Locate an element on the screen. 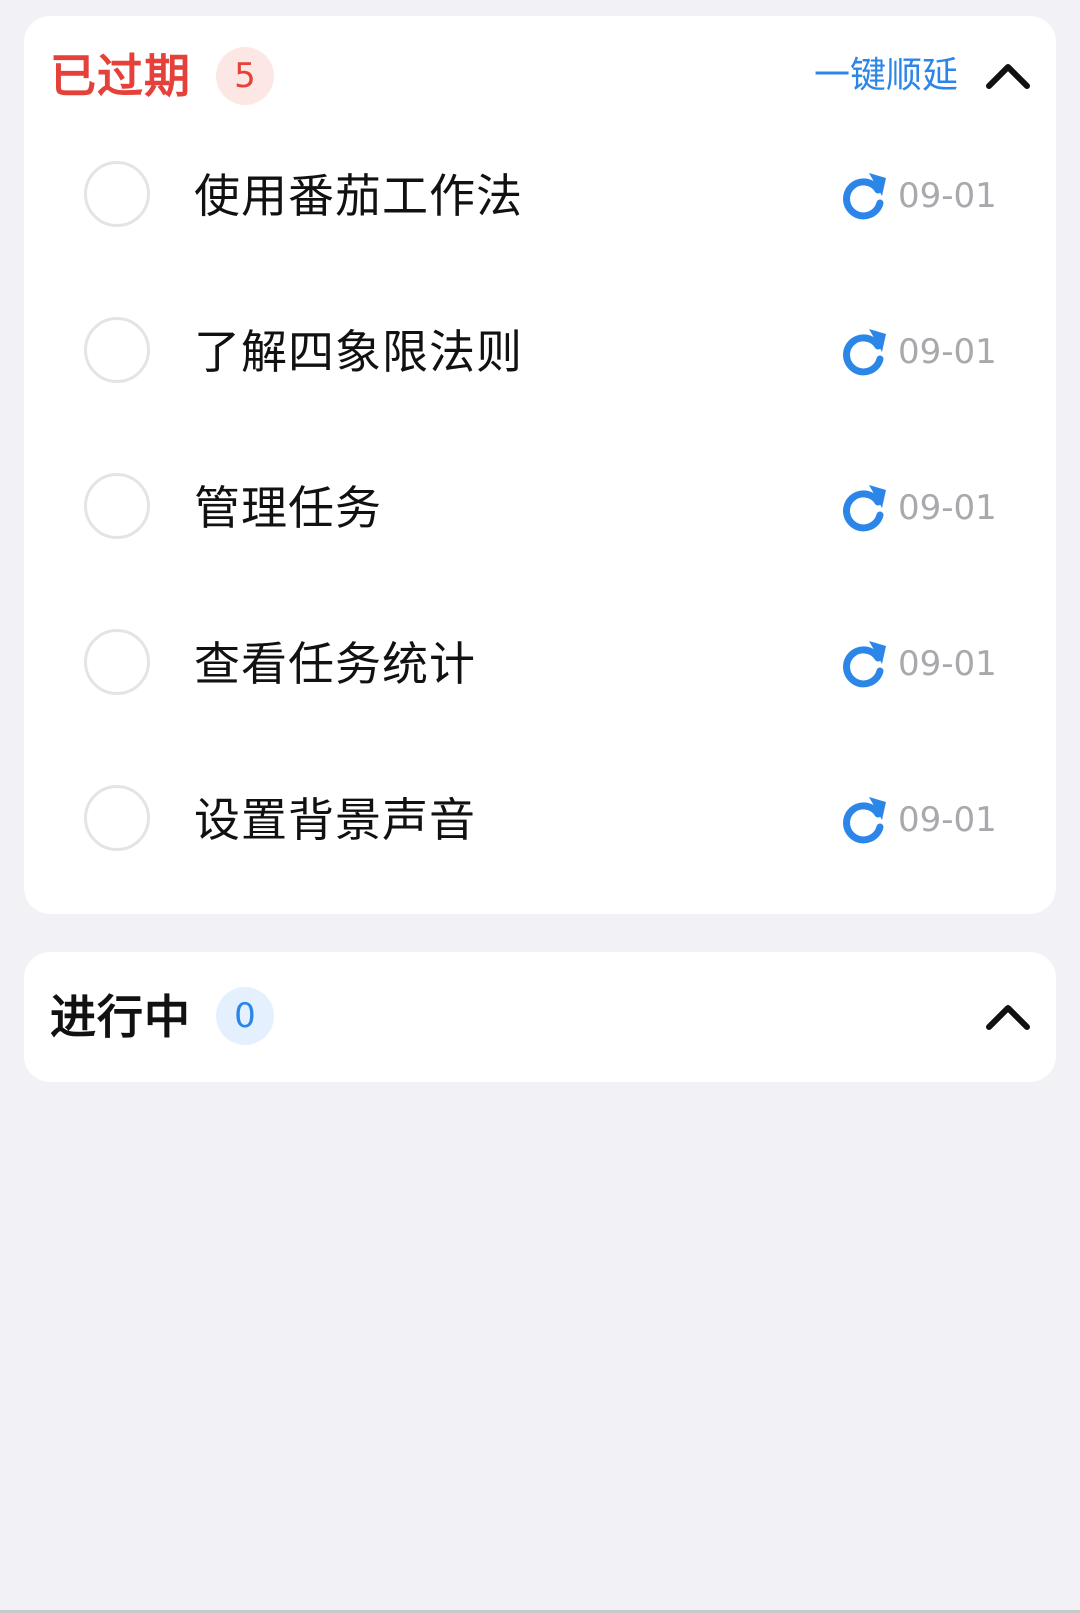 This screenshot has width=1080, height=1613. task-title: 使用番茄工作法 is located at coordinates (358, 196).